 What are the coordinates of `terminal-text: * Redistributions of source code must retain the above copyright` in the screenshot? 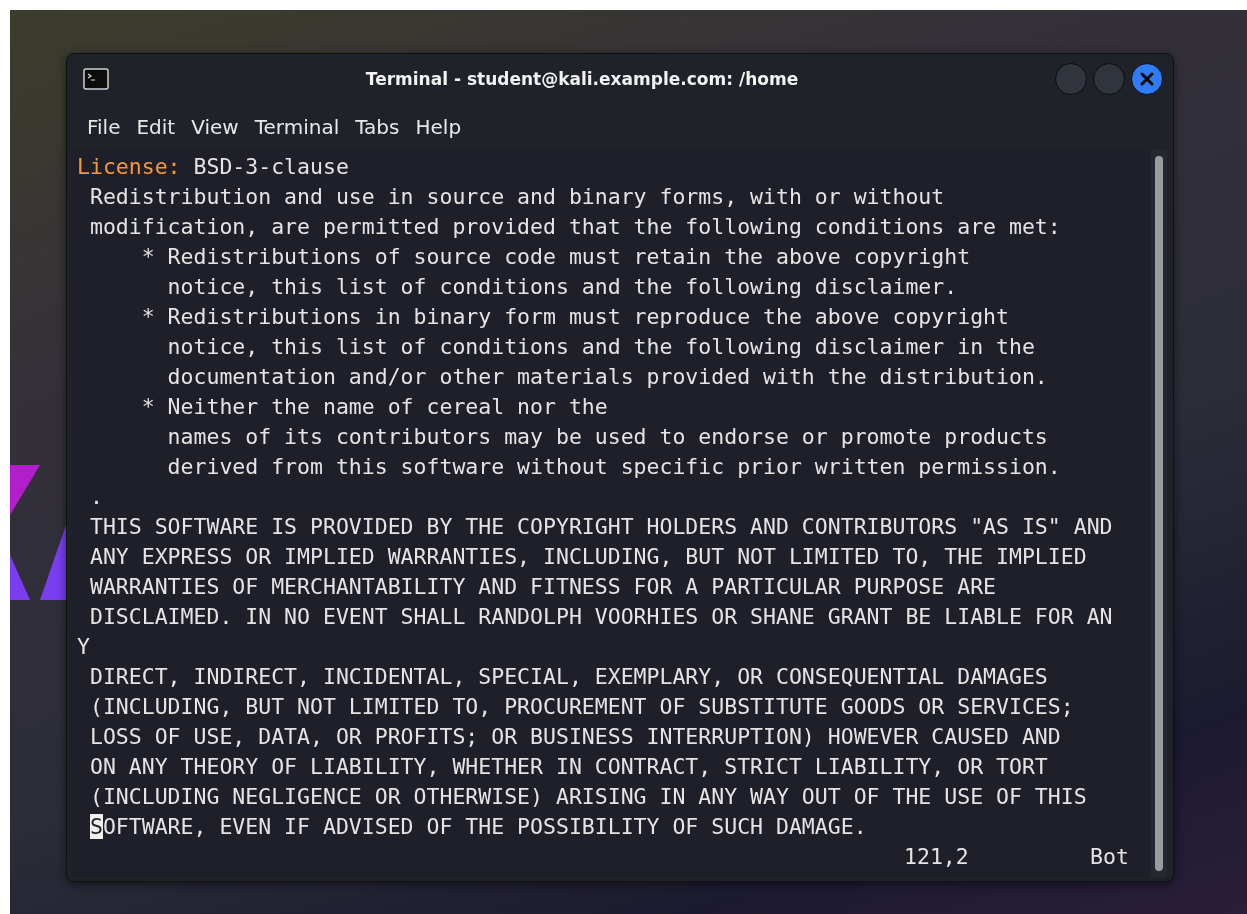 It's located at (555, 256).